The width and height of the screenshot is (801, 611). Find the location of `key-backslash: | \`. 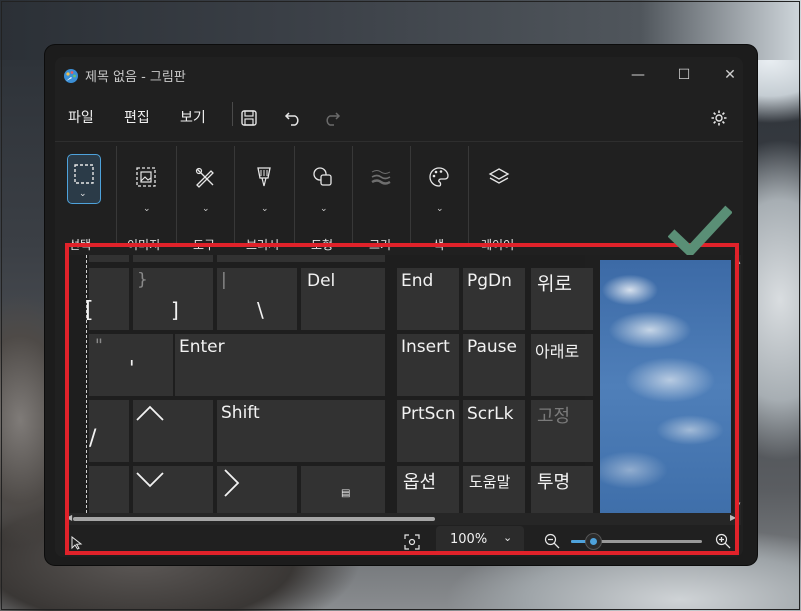

key-backslash: | \ is located at coordinates (257, 299).